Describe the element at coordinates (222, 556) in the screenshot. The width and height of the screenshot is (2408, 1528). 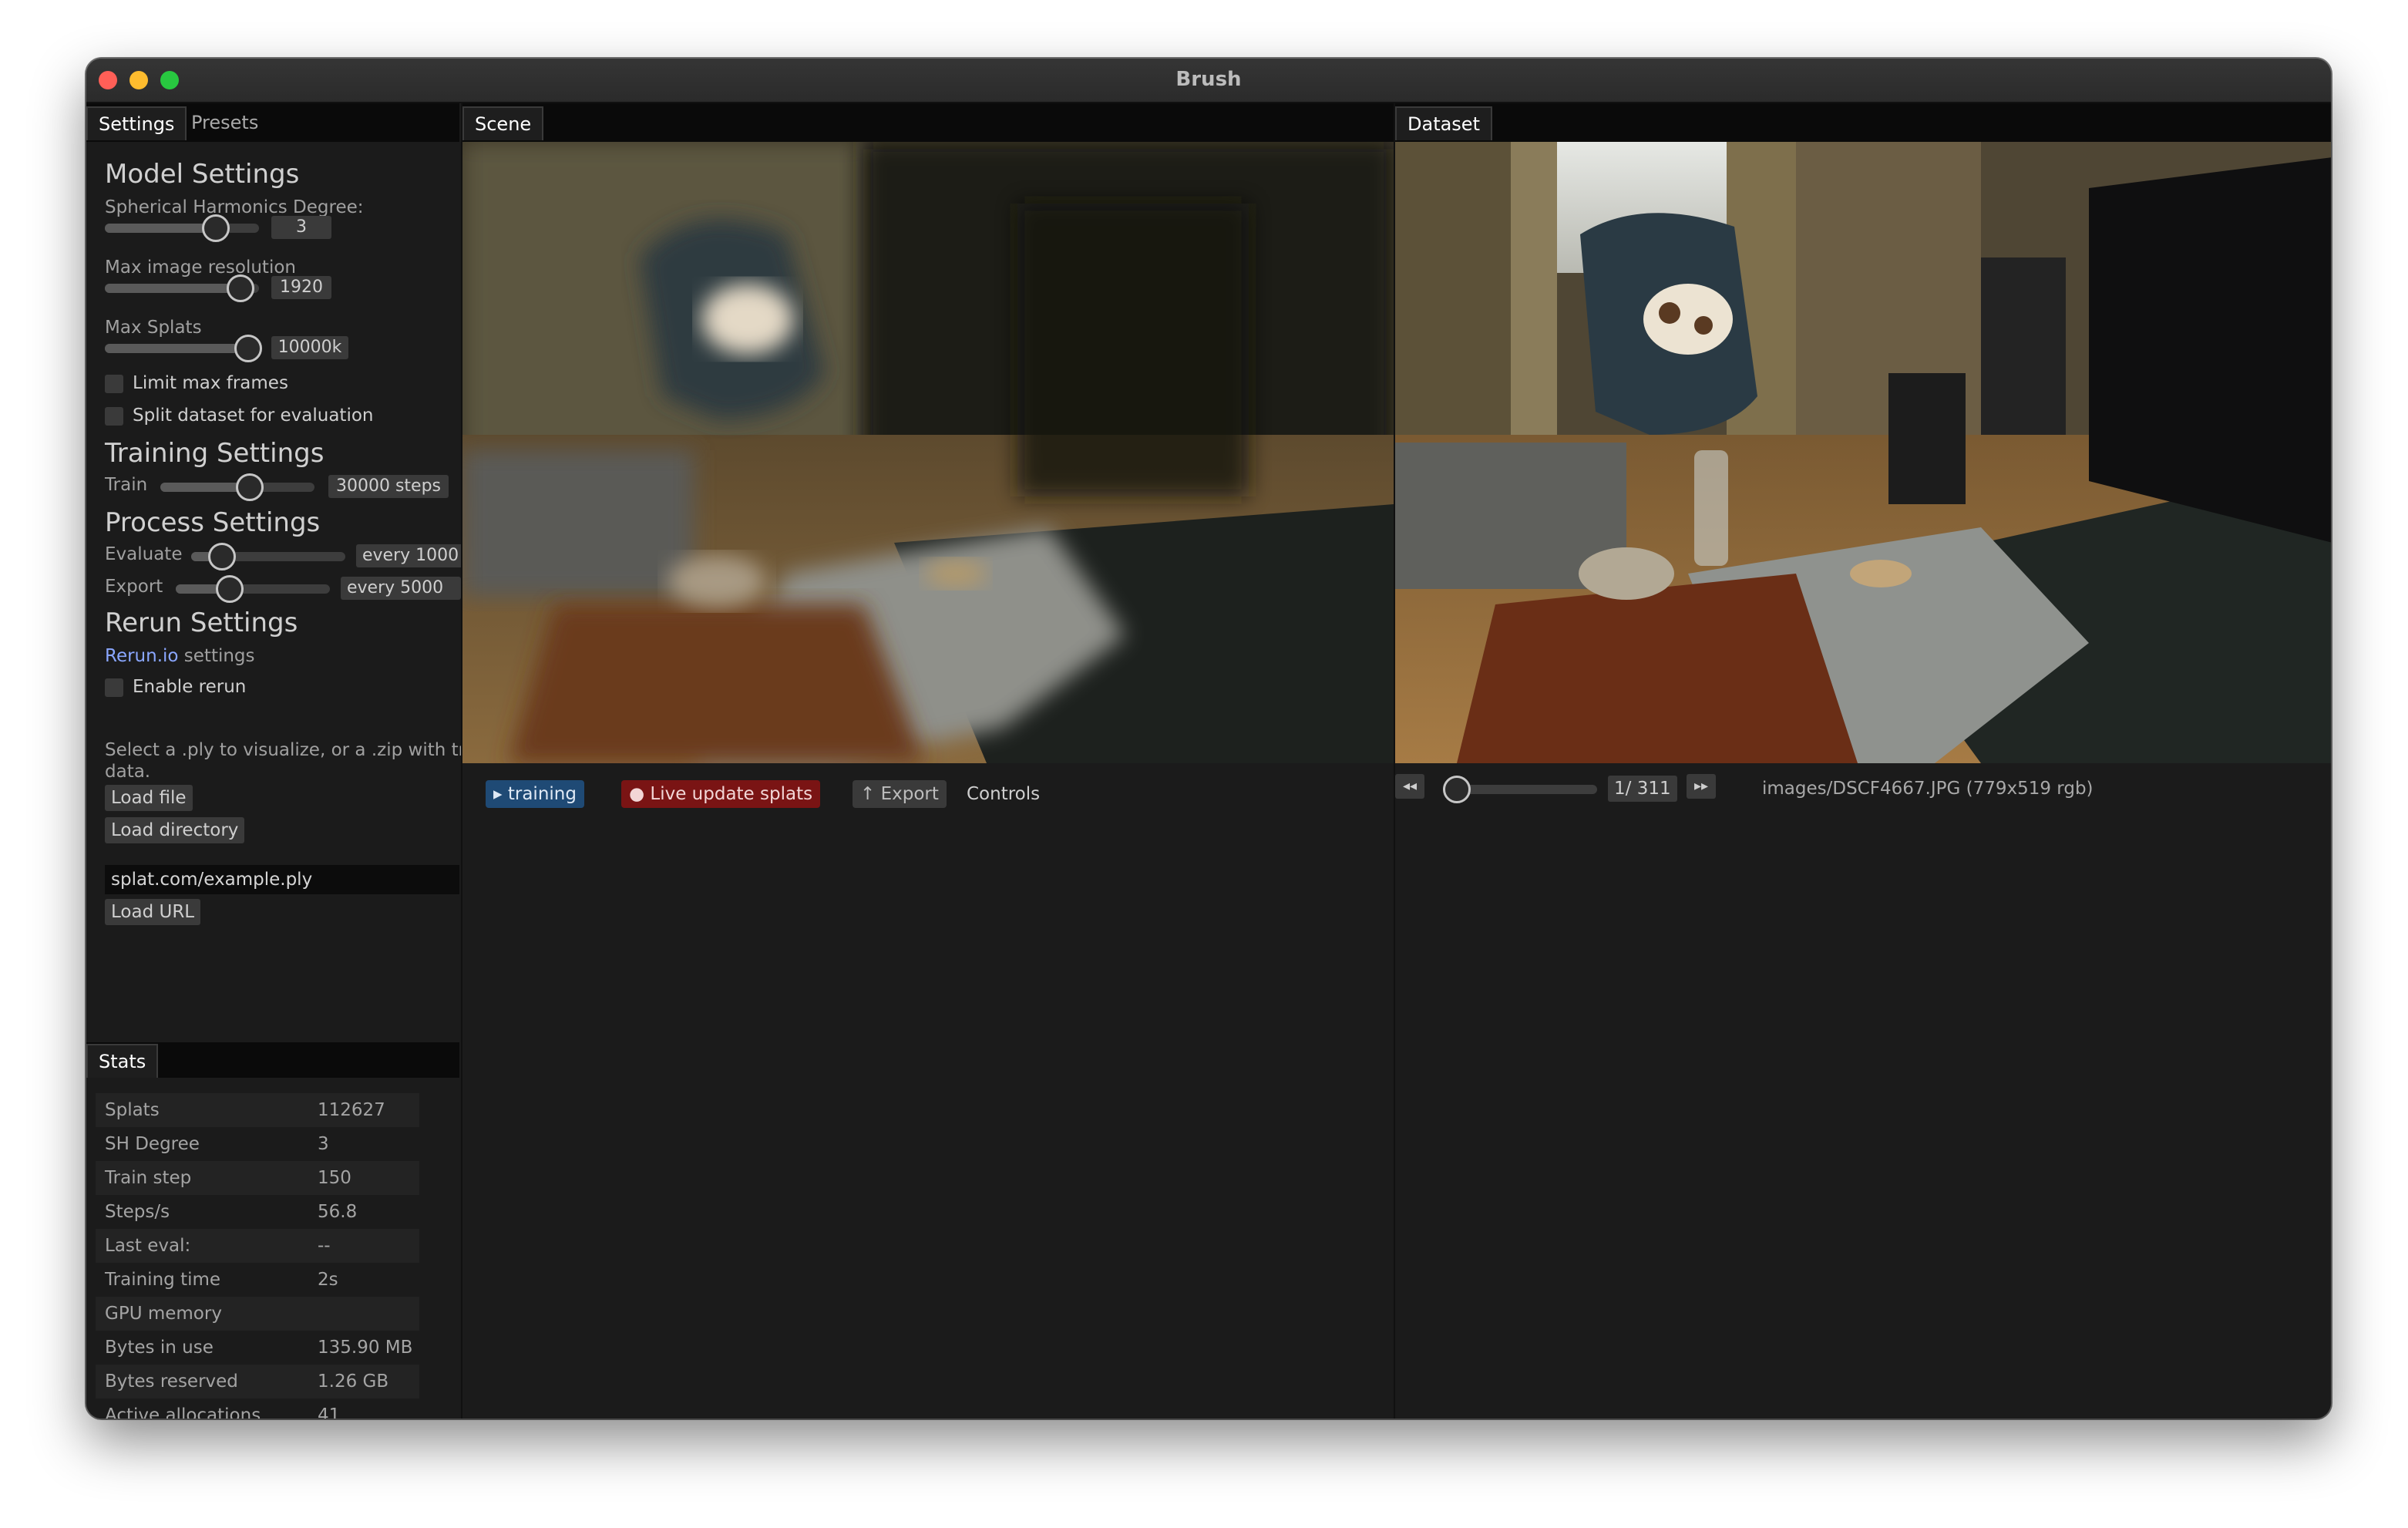
I see `evaluate-interval-slider-handle` at that location.